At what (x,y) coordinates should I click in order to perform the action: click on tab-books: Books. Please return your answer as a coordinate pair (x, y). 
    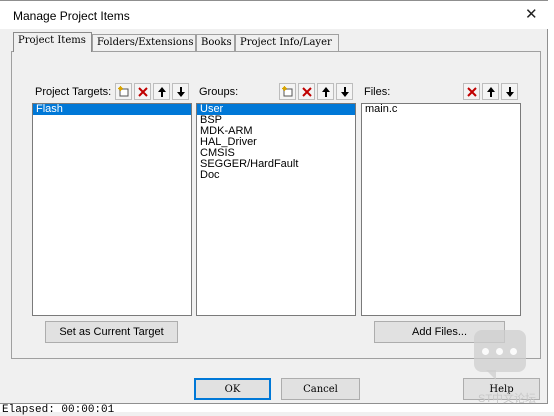
    Looking at the image, I should click on (215, 42).